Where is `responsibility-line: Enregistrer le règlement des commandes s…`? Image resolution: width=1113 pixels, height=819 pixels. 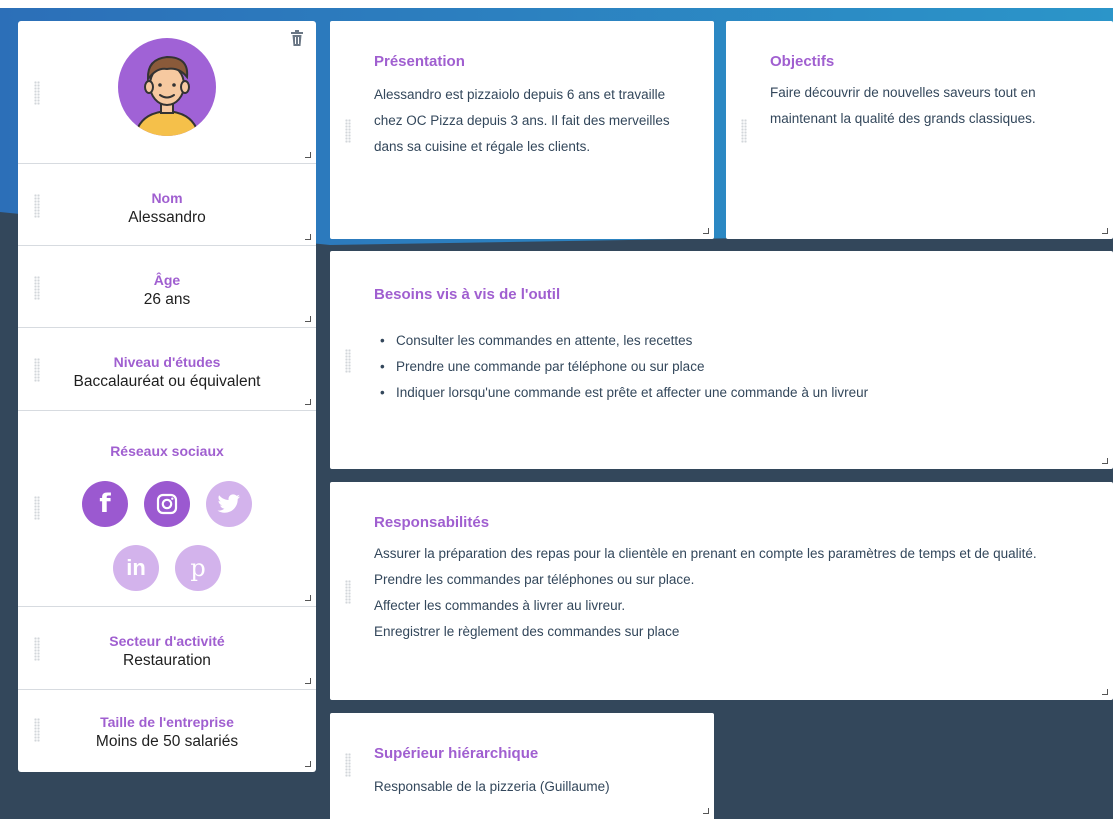
responsibility-line: Enregistrer le règlement des commandes s… is located at coordinates (527, 631).